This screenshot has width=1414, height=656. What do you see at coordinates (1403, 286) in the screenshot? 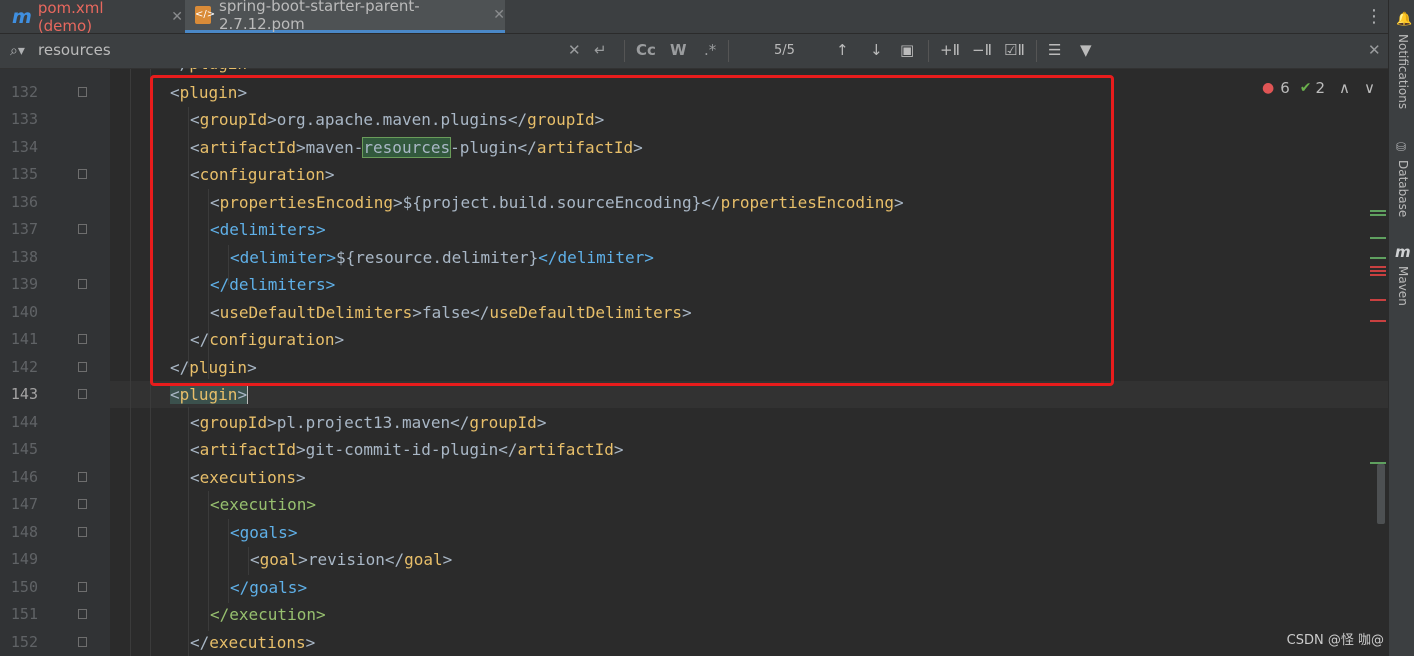
I see `maven-panel-button: Maven` at bounding box center [1403, 286].